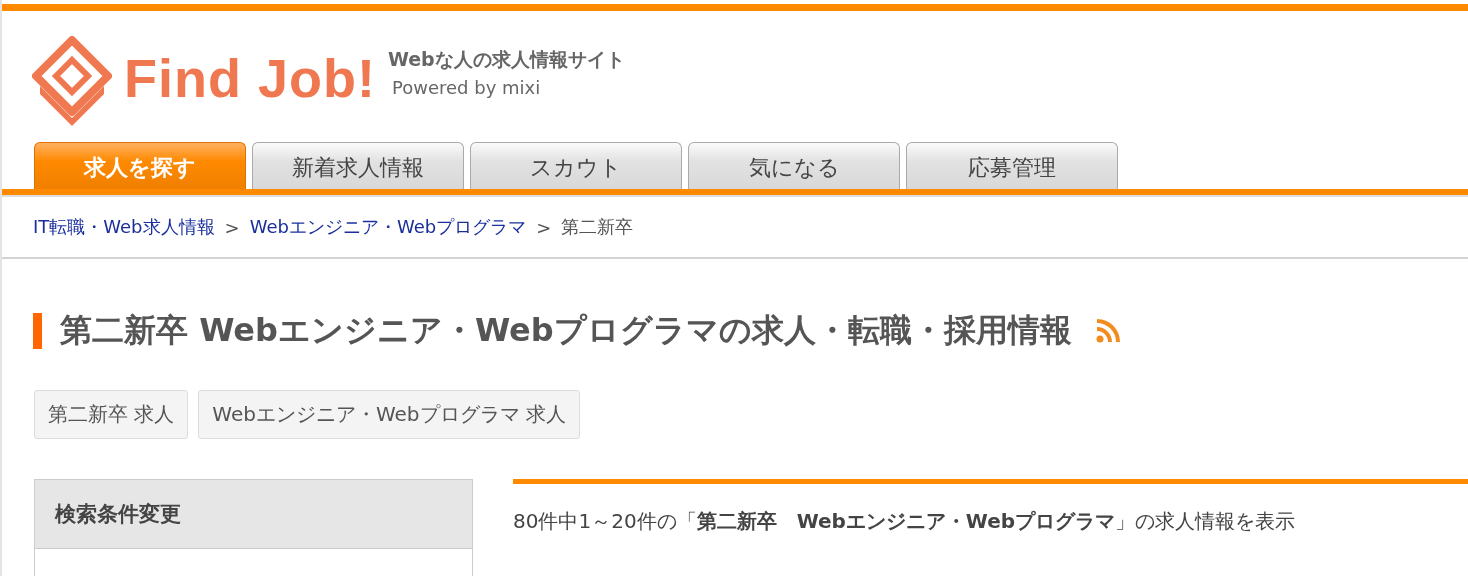 The height and width of the screenshot is (576, 1468). What do you see at coordinates (905, 521) in the screenshot?
I see `result-summary: 80件中1～20件の「第二新卒 Webエンジニア・Webプログラマ」の求人情報を表示` at bounding box center [905, 521].